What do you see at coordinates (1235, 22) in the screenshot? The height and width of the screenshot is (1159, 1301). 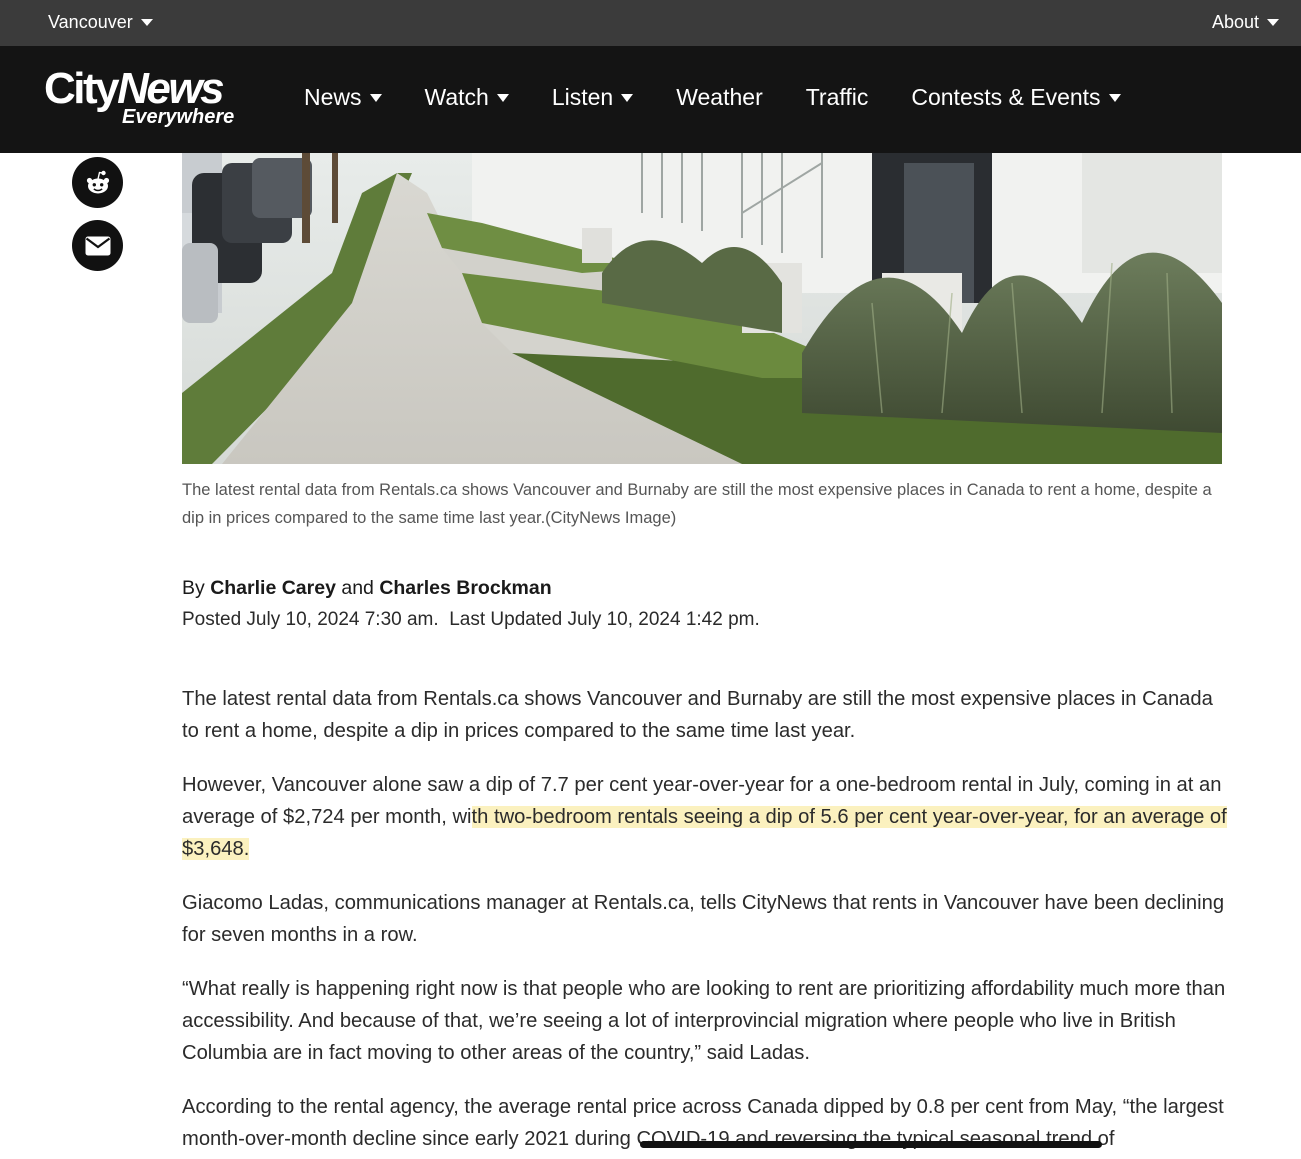 I see `about-label: About` at bounding box center [1235, 22].